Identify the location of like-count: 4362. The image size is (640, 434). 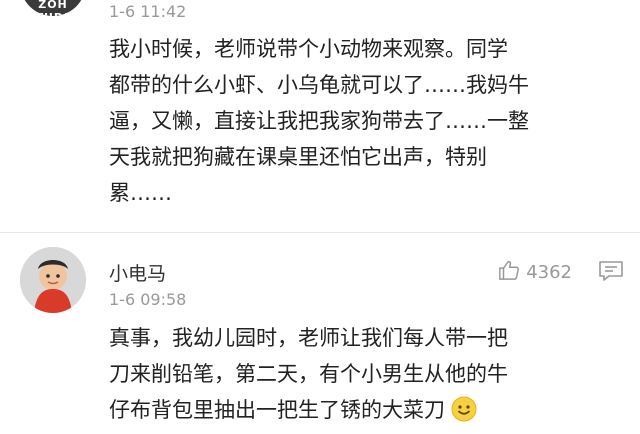
(549, 272).